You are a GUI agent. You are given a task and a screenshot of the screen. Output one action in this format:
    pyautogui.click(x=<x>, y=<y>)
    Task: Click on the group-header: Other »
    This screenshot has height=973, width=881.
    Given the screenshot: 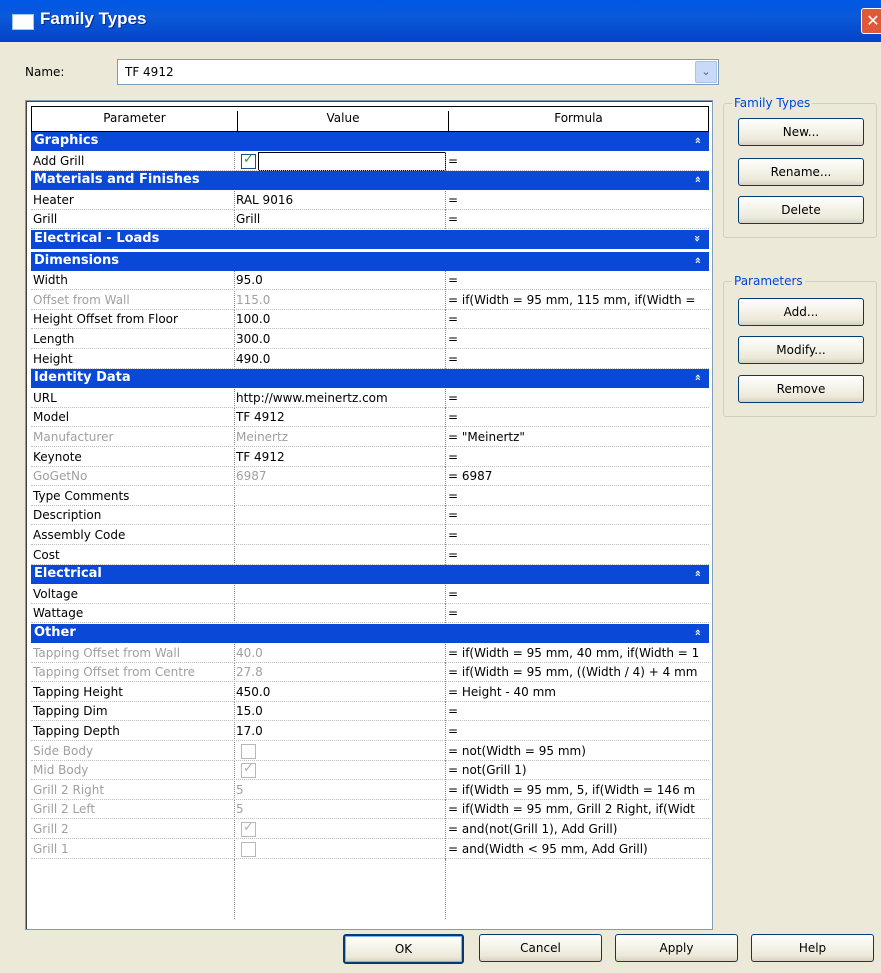 What is the action you would take?
    pyautogui.click(x=370, y=633)
    